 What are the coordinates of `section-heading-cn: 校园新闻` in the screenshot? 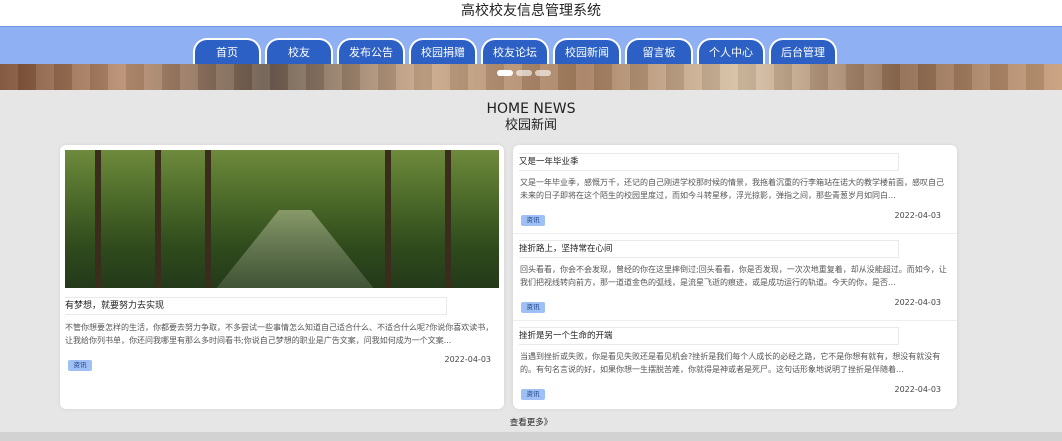 It's located at (530, 125).